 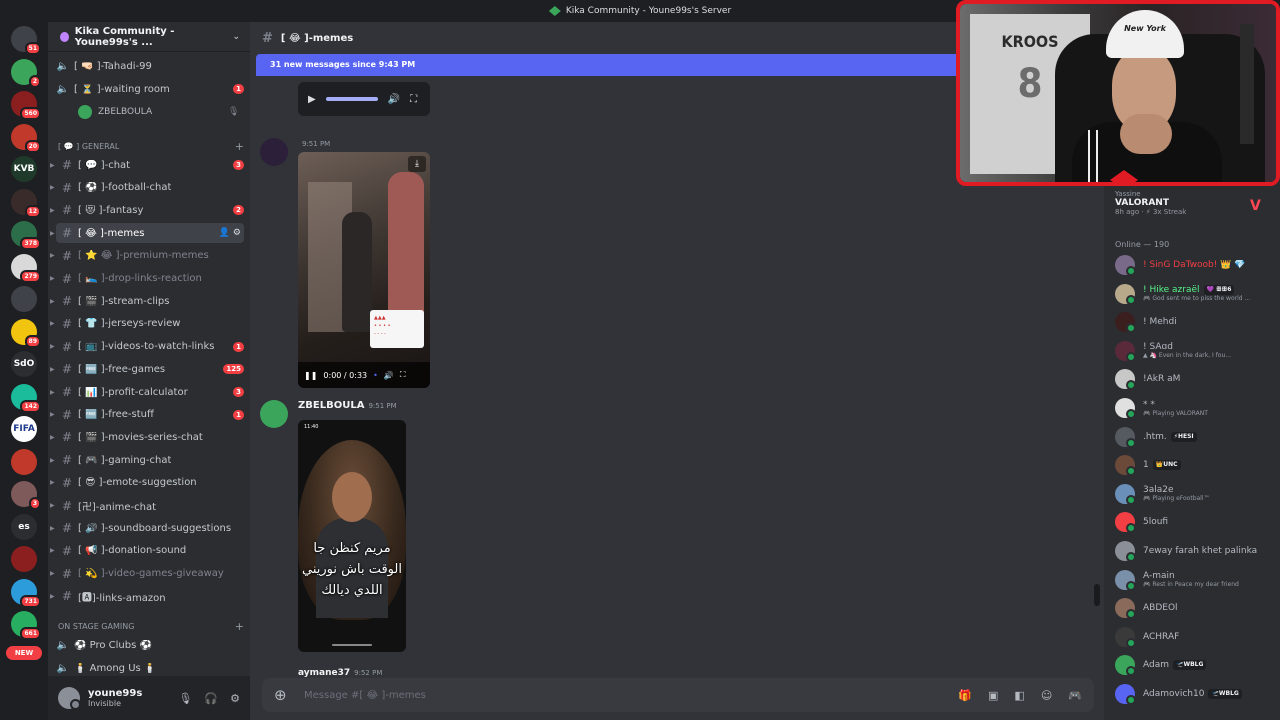 I want to click on channel-item: ▶ # [ 😻 ]-fantasy 2, so click(x=147, y=210).